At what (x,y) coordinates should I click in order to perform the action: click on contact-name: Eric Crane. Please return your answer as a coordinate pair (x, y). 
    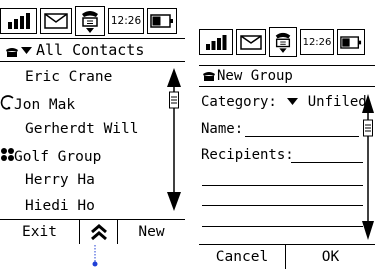
    Looking at the image, I should click on (69, 77).